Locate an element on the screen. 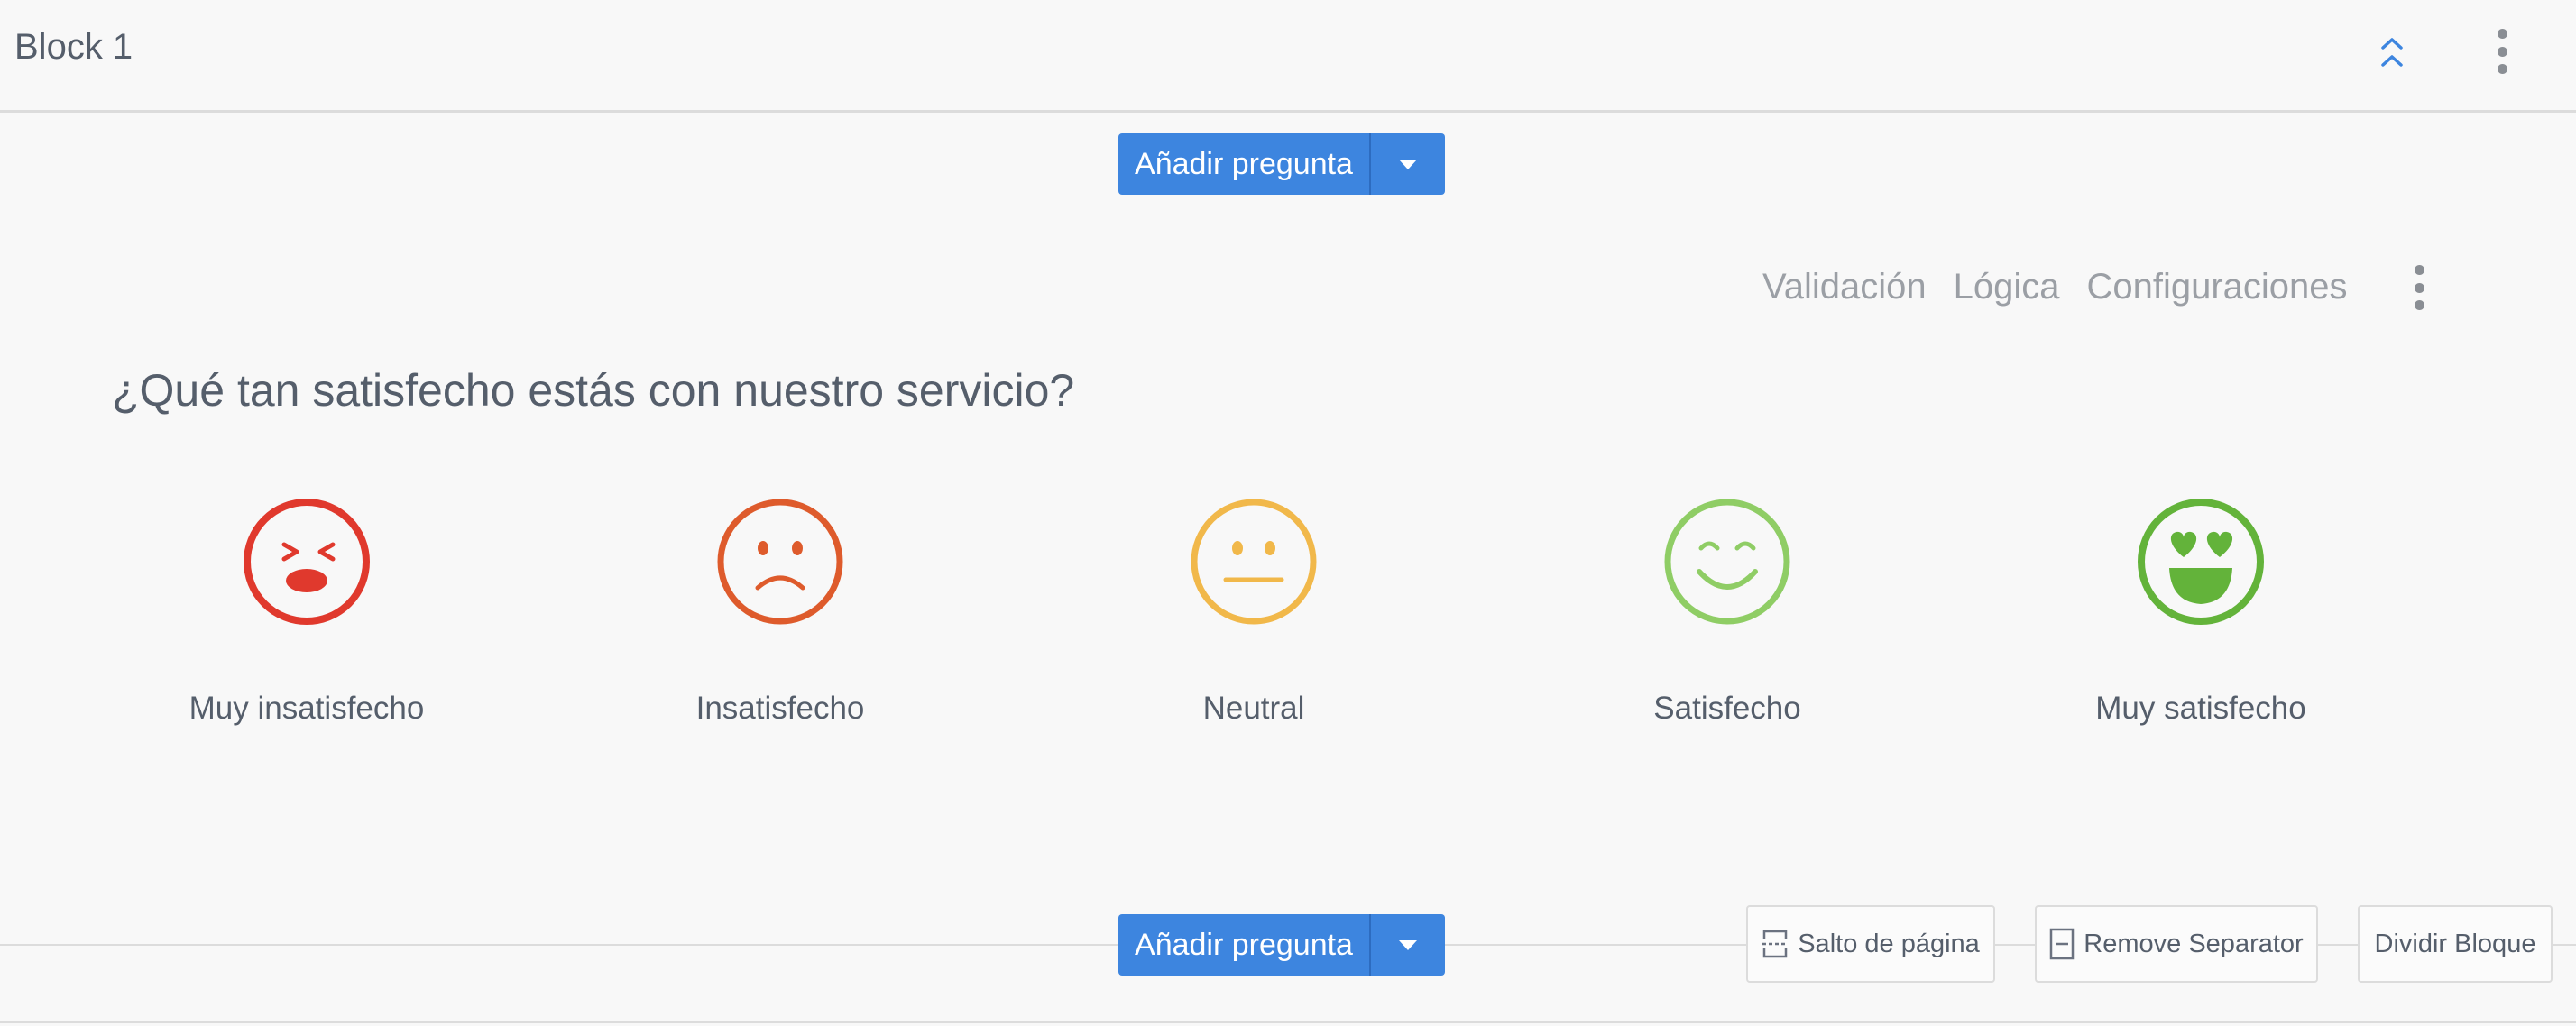 Image resolution: width=2576 pixels, height=1026 pixels. option-label: Insatisfecho is located at coordinates (780, 709).